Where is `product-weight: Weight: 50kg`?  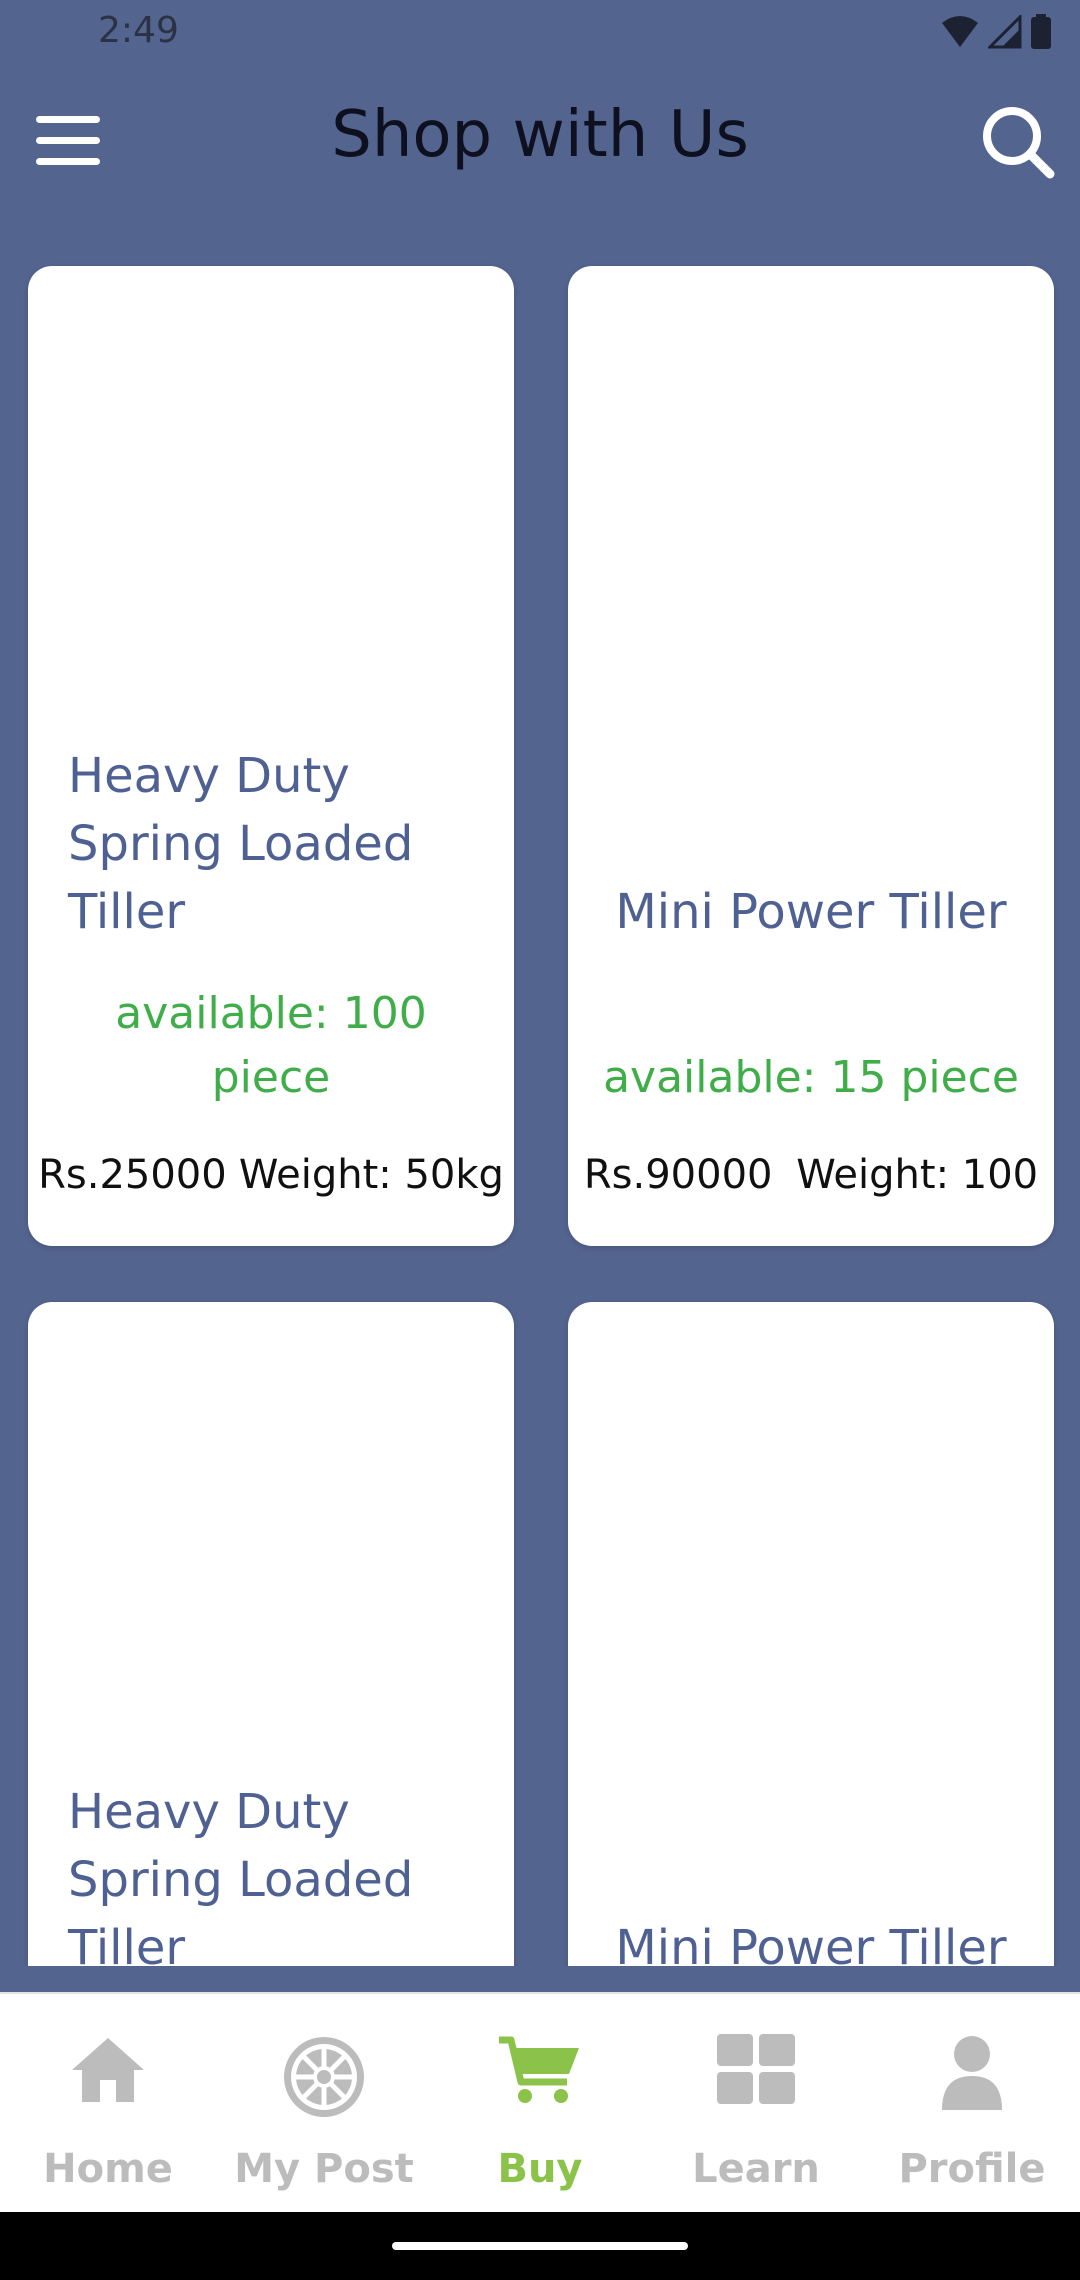
product-weight: Weight: 50kg is located at coordinates (371, 1175).